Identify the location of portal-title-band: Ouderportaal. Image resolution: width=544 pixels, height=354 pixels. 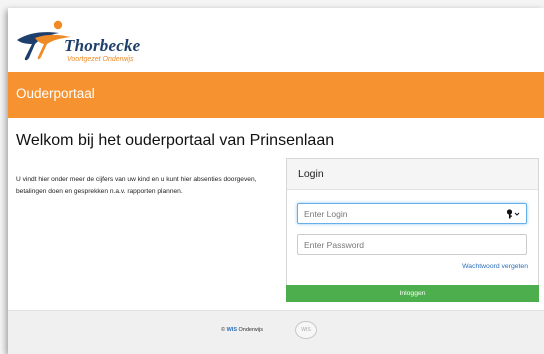
(276, 95).